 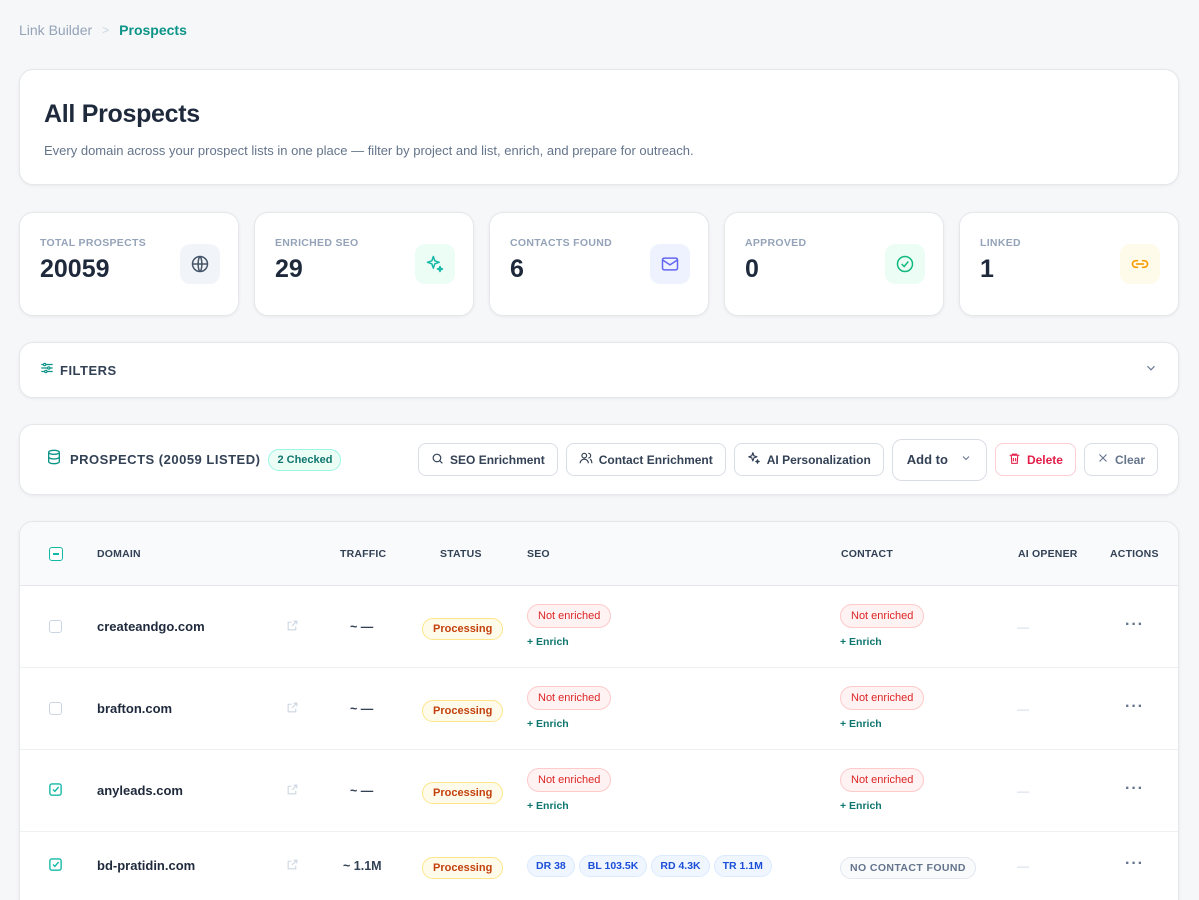 What do you see at coordinates (538, 554) in the screenshot?
I see `column-header-seo: SEO` at bounding box center [538, 554].